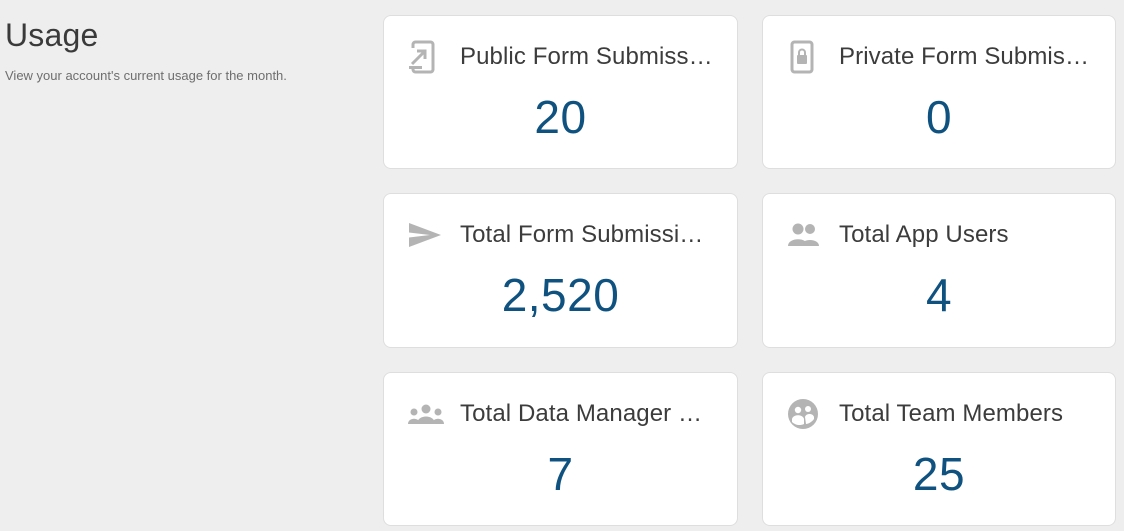 The height and width of the screenshot is (531, 1124). I want to click on card-header: Private Form Submissions, so click(940, 57).